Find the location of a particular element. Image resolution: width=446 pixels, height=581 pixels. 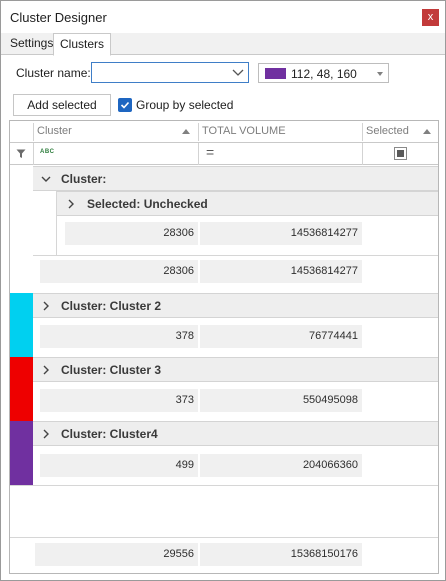

tab-strip: Settings Clusters is located at coordinates (223, 44).